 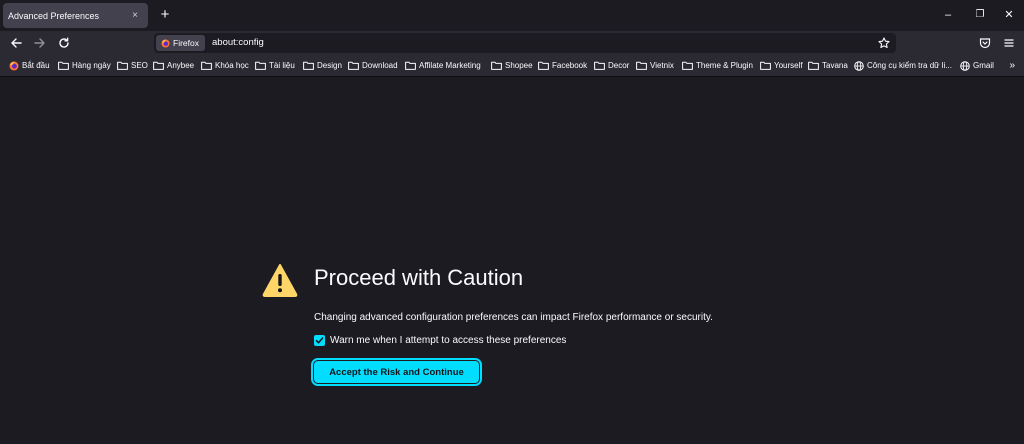 I want to click on new-tab-button: +, so click(x=165, y=15).